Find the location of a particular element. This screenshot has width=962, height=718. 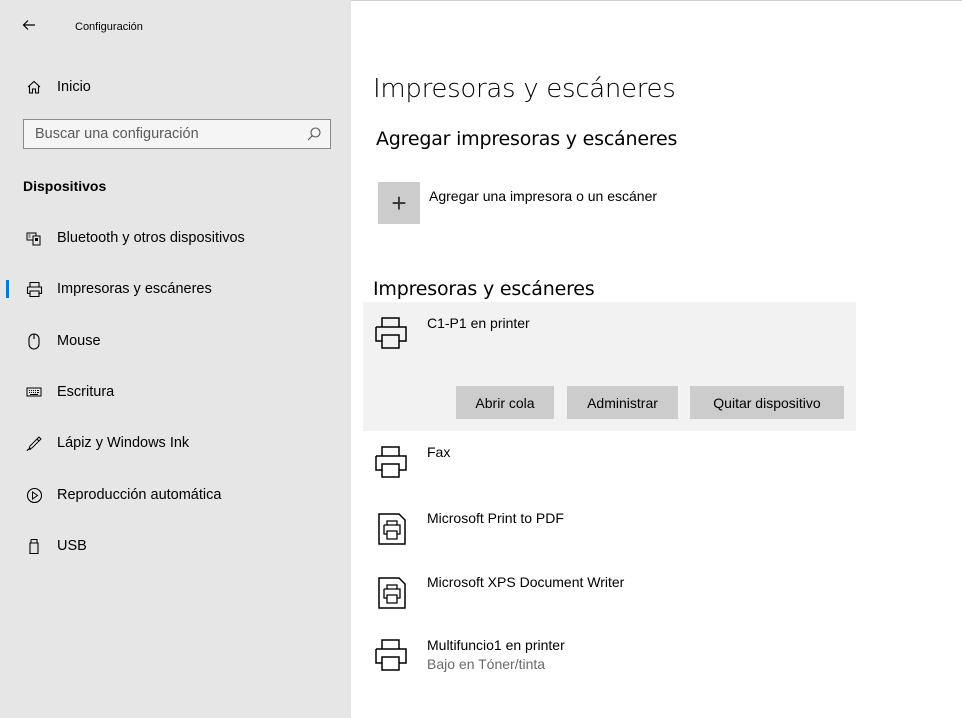

search-input: Buscar una configuración is located at coordinates (177, 134).